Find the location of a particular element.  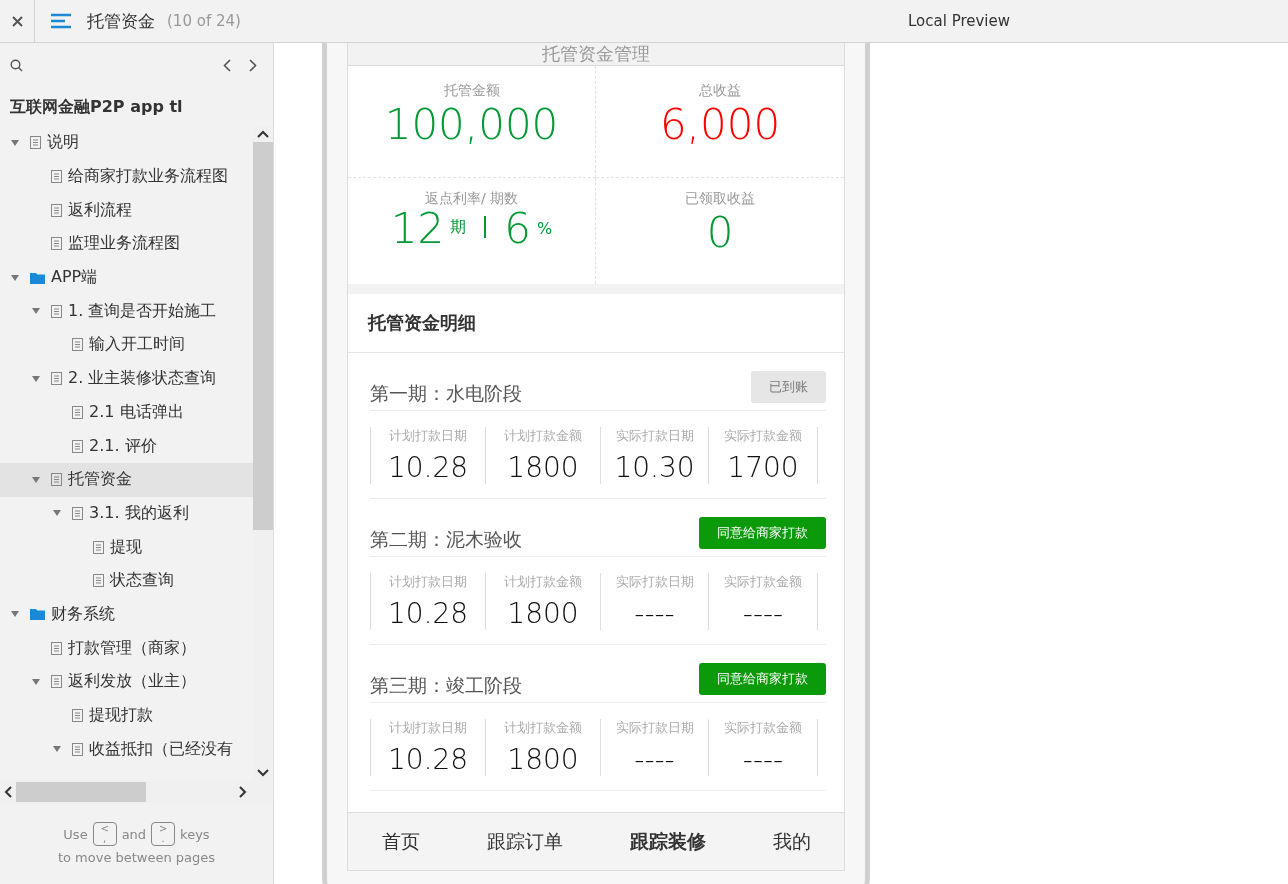

tree-item: 提现打款 is located at coordinates (126, 715).